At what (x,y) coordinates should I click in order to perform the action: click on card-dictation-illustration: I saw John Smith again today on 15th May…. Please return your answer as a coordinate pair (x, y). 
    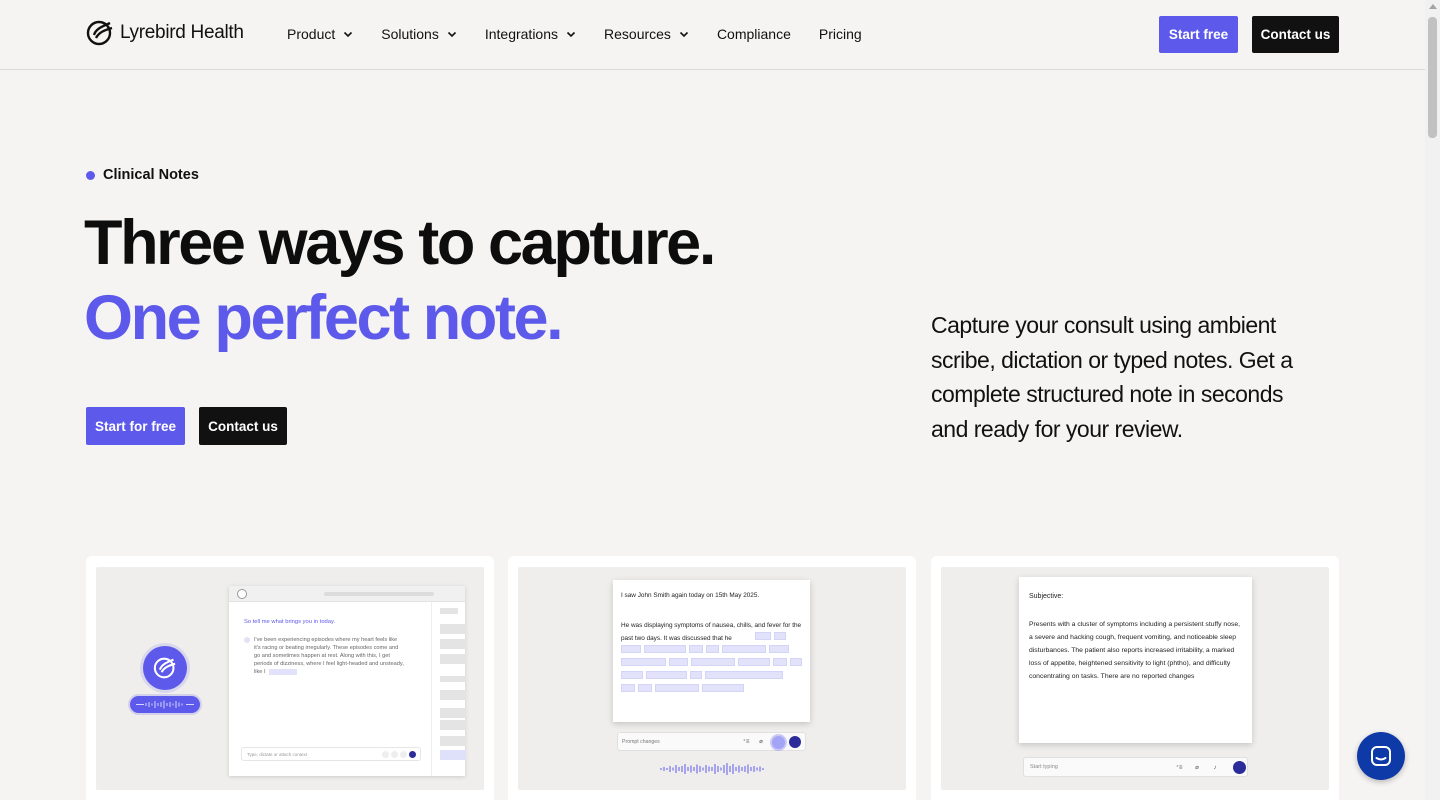
    Looking at the image, I should click on (712, 678).